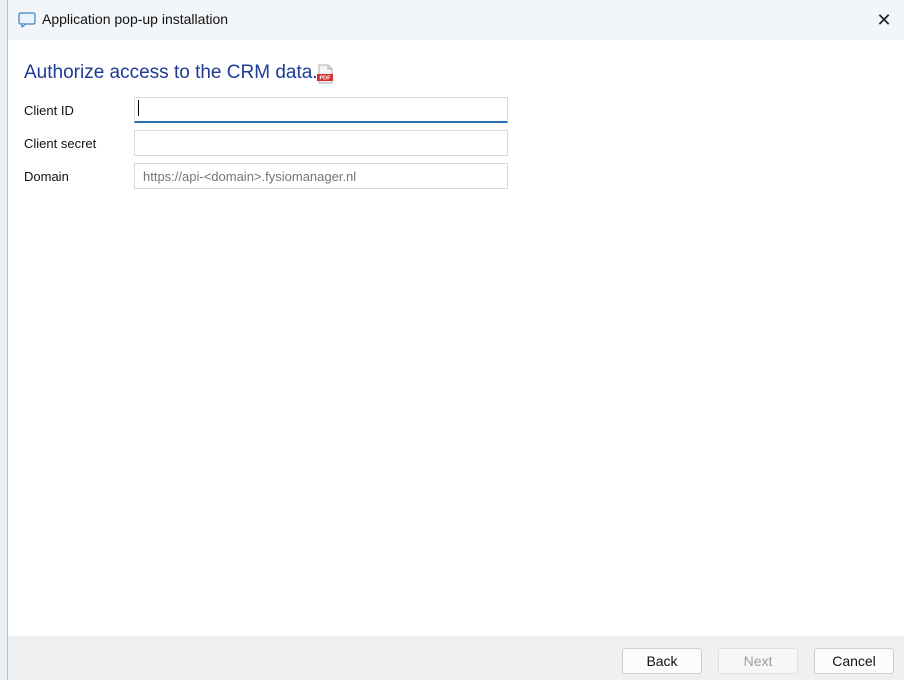  What do you see at coordinates (46, 176) in the screenshot?
I see `domain-label: Domain` at bounding box center [46, 176].